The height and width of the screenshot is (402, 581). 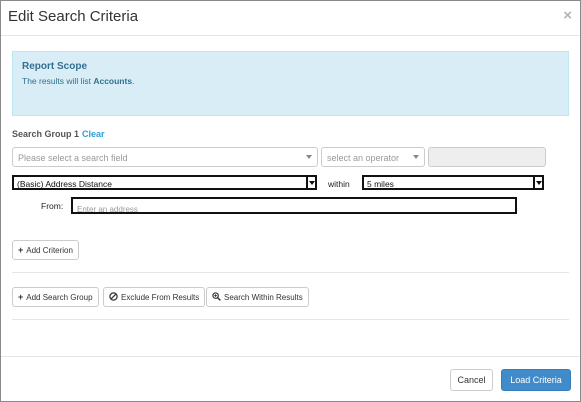 What do you see at coordinates (453, 182) in the screenshot?
I see `distance-radius-select: 5 miles` at bounding box center [453, 182].